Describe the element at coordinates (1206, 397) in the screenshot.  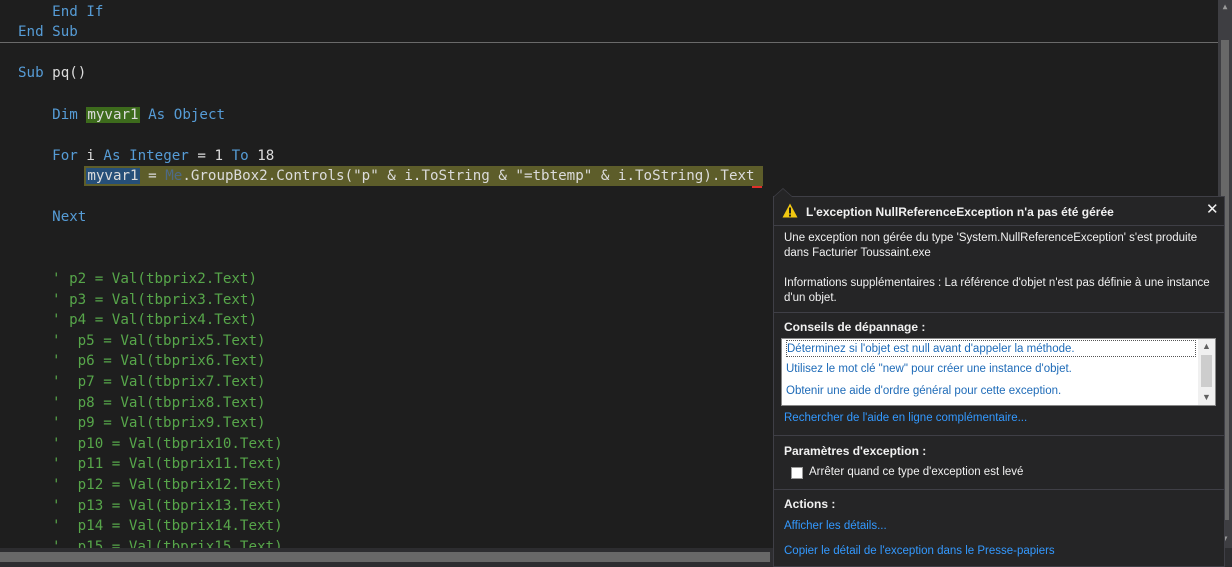
I see `scroll-down-icon: ▼` at that location.